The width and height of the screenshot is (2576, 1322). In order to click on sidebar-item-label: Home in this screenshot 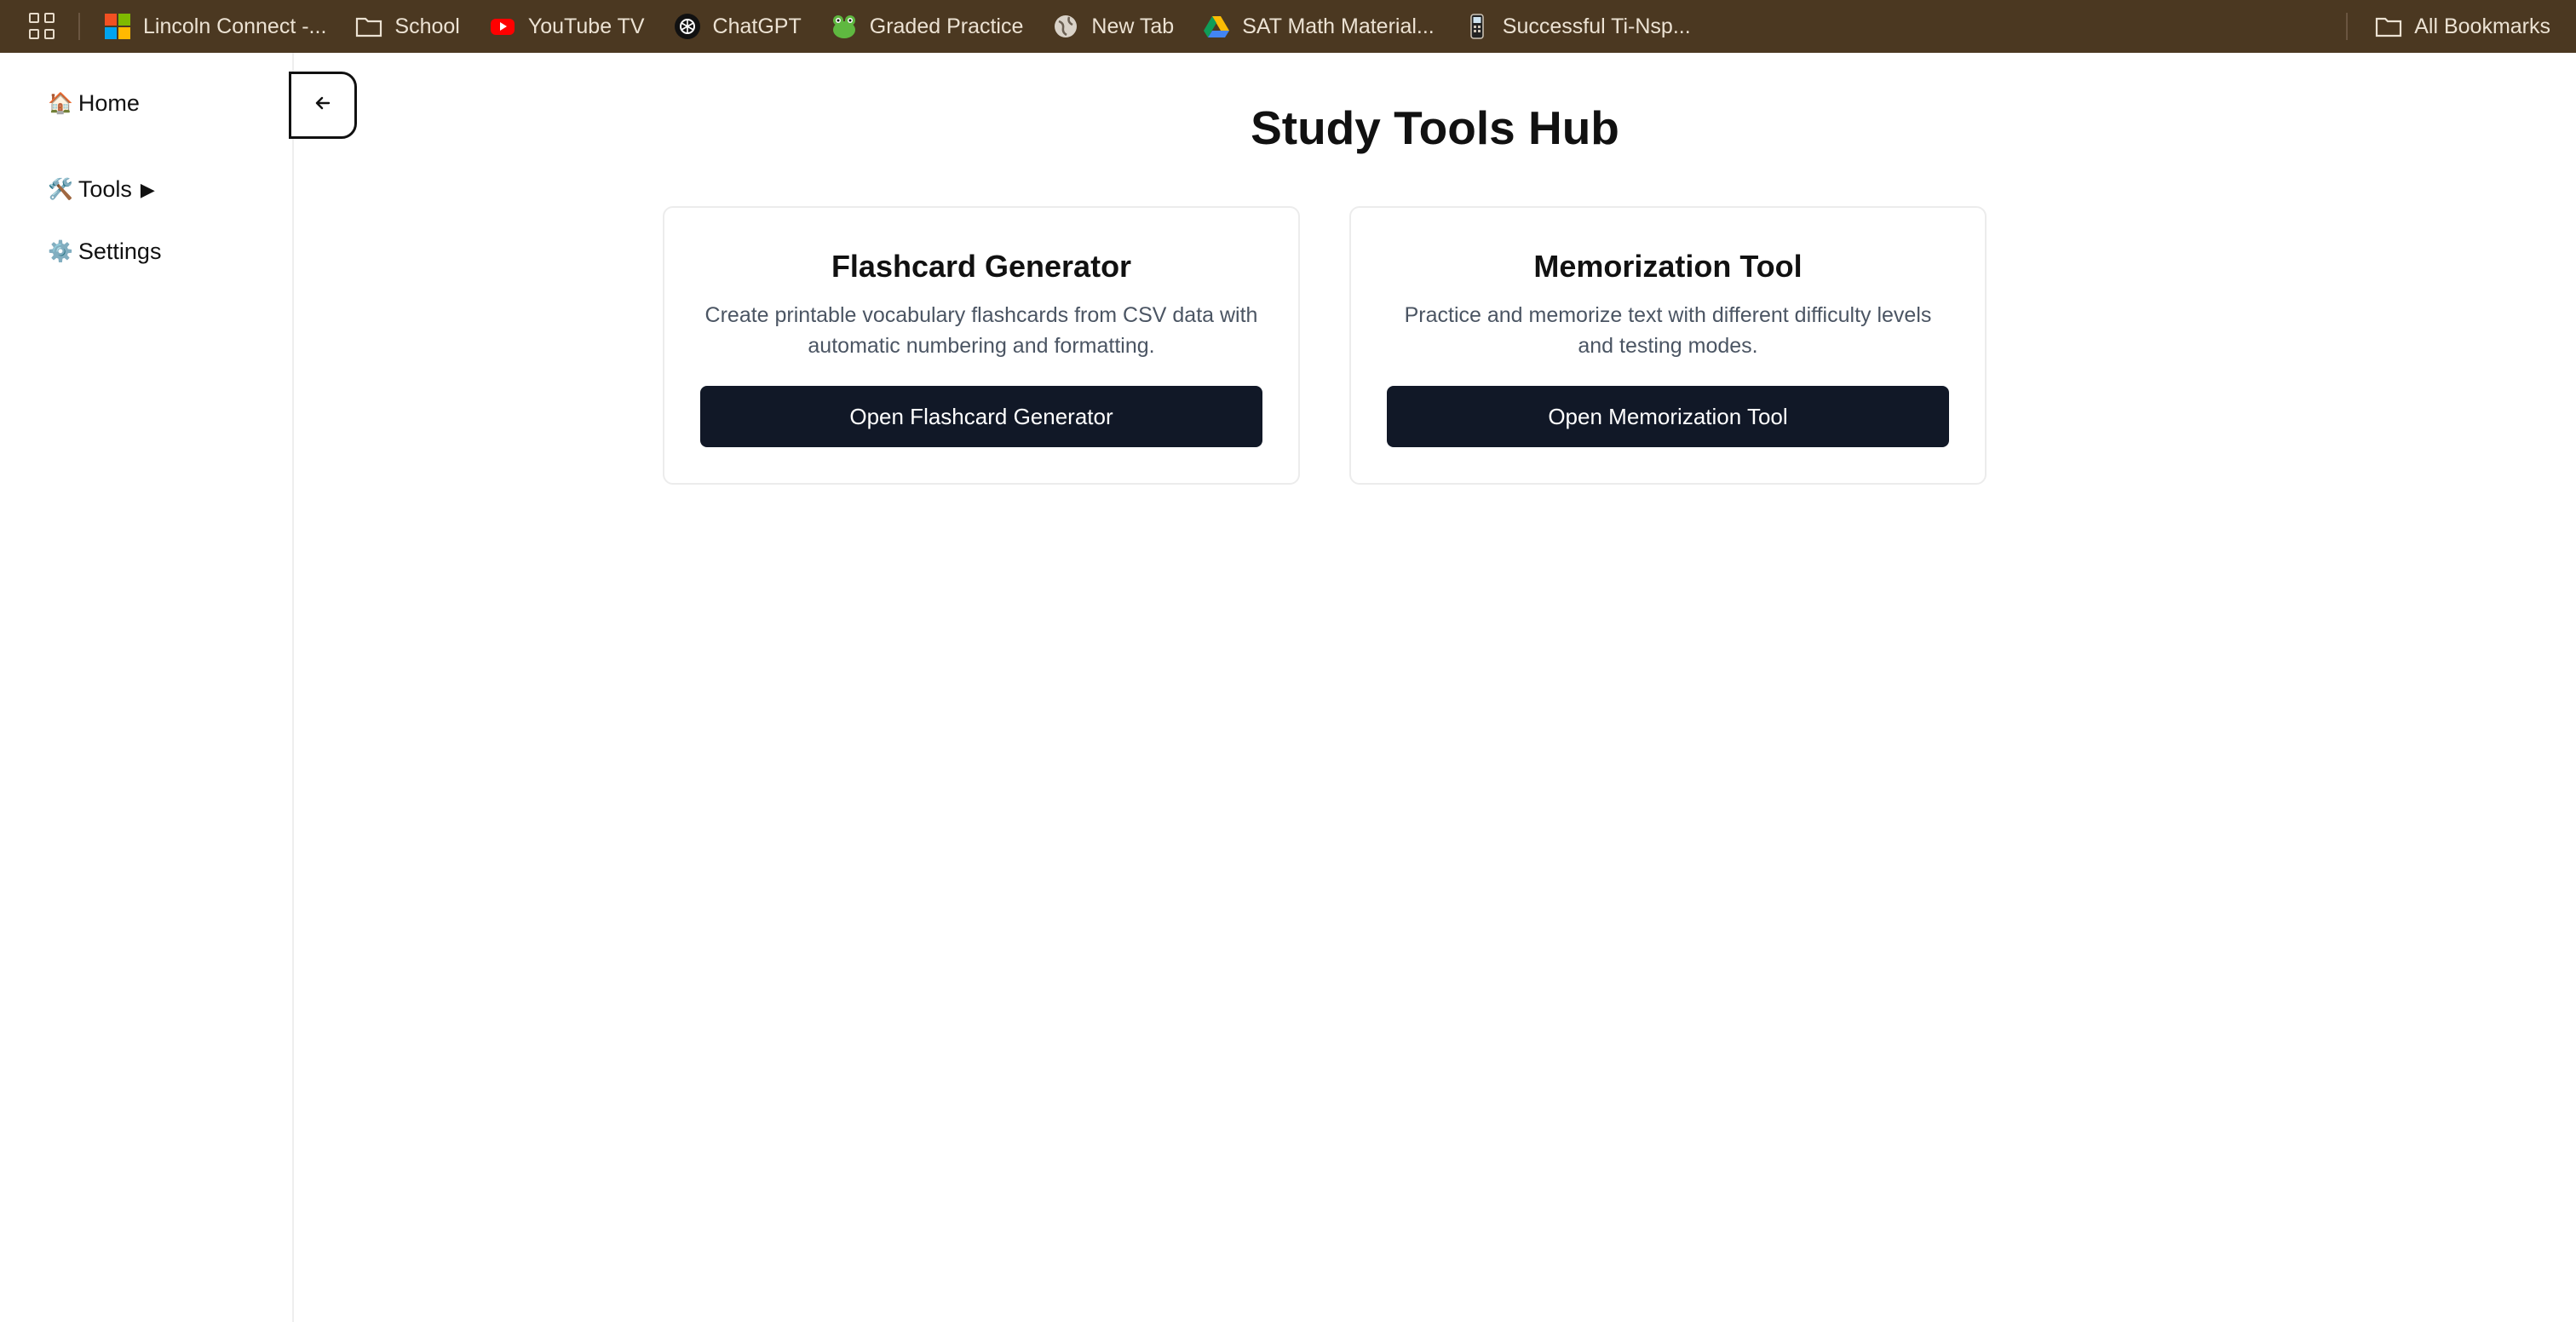, I will do `click(109, 103)`.